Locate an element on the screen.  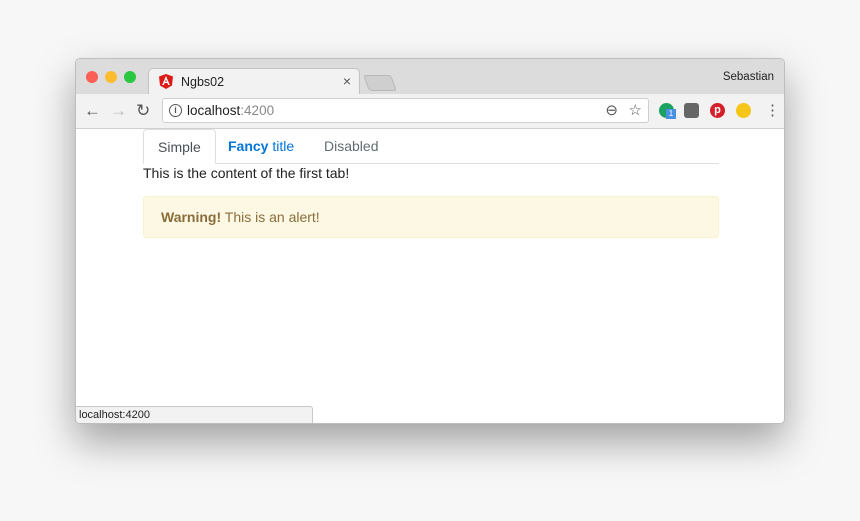
info-icon: i is located at coordinates (175, 110).